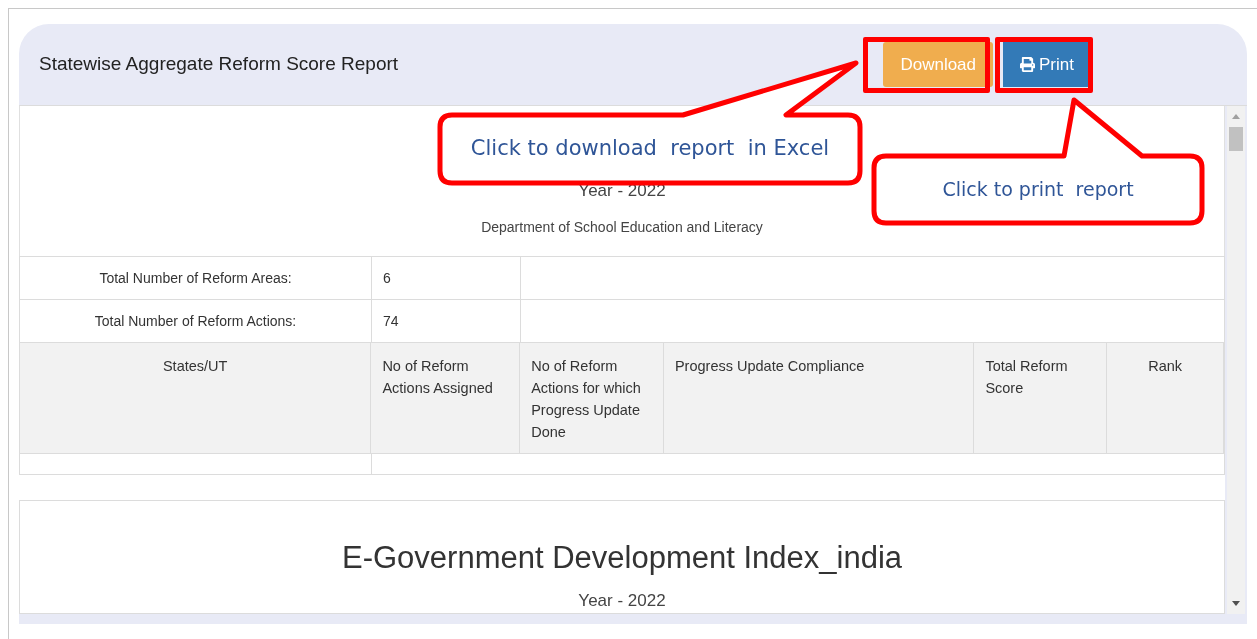 The width and height of the screenshot is (1257, 639). What do you see at coordinates (446, 321) in the screenshot?
I see `table-cell: 74` at bounding box center [446, 321].